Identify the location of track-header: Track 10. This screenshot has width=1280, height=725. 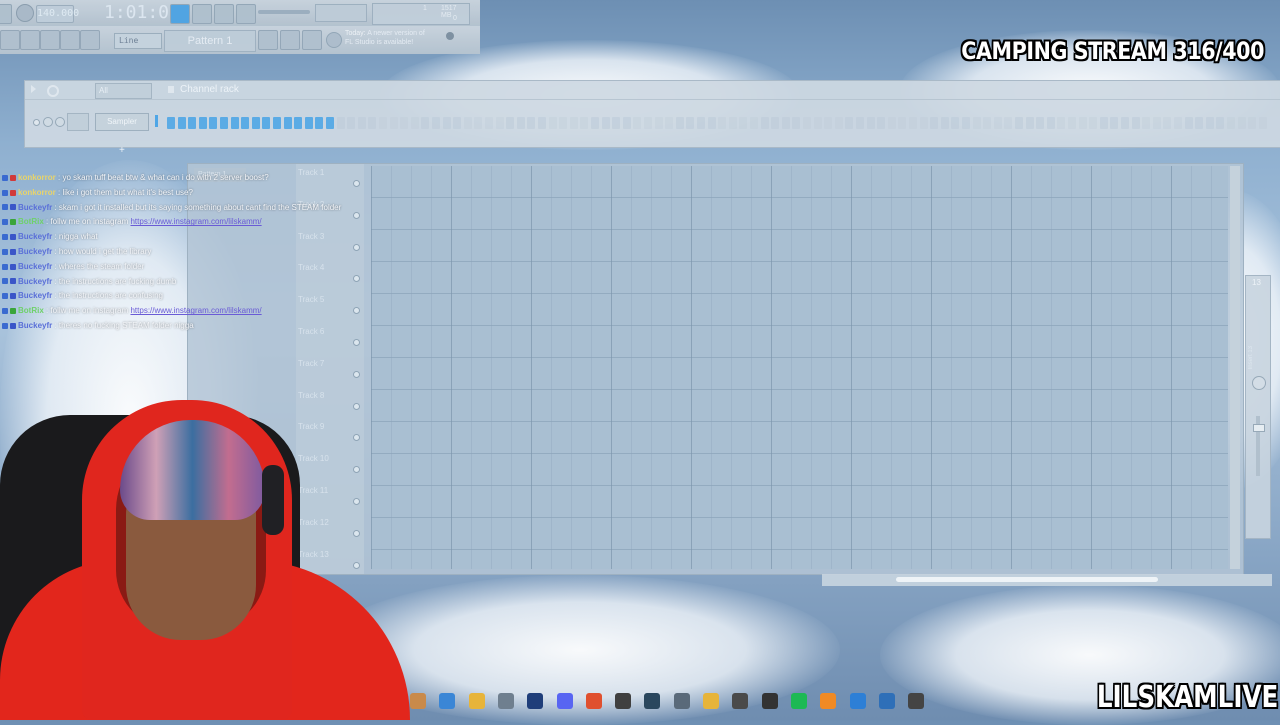
(330, 469).